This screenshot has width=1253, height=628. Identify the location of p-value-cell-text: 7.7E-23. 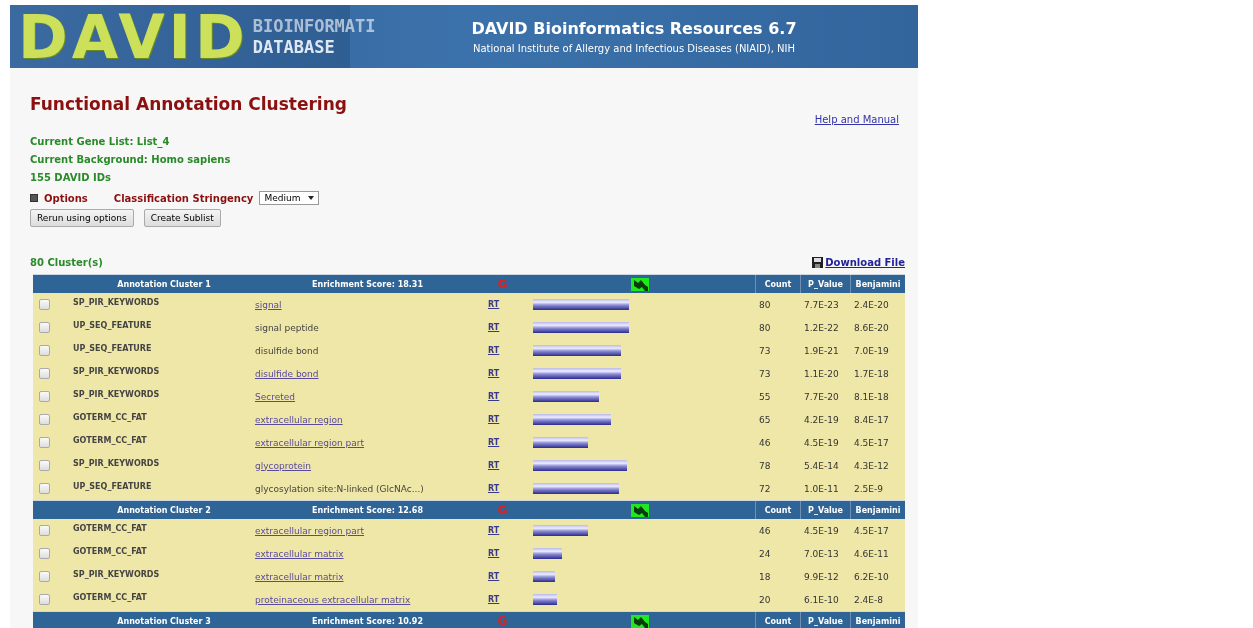
(821, 304).